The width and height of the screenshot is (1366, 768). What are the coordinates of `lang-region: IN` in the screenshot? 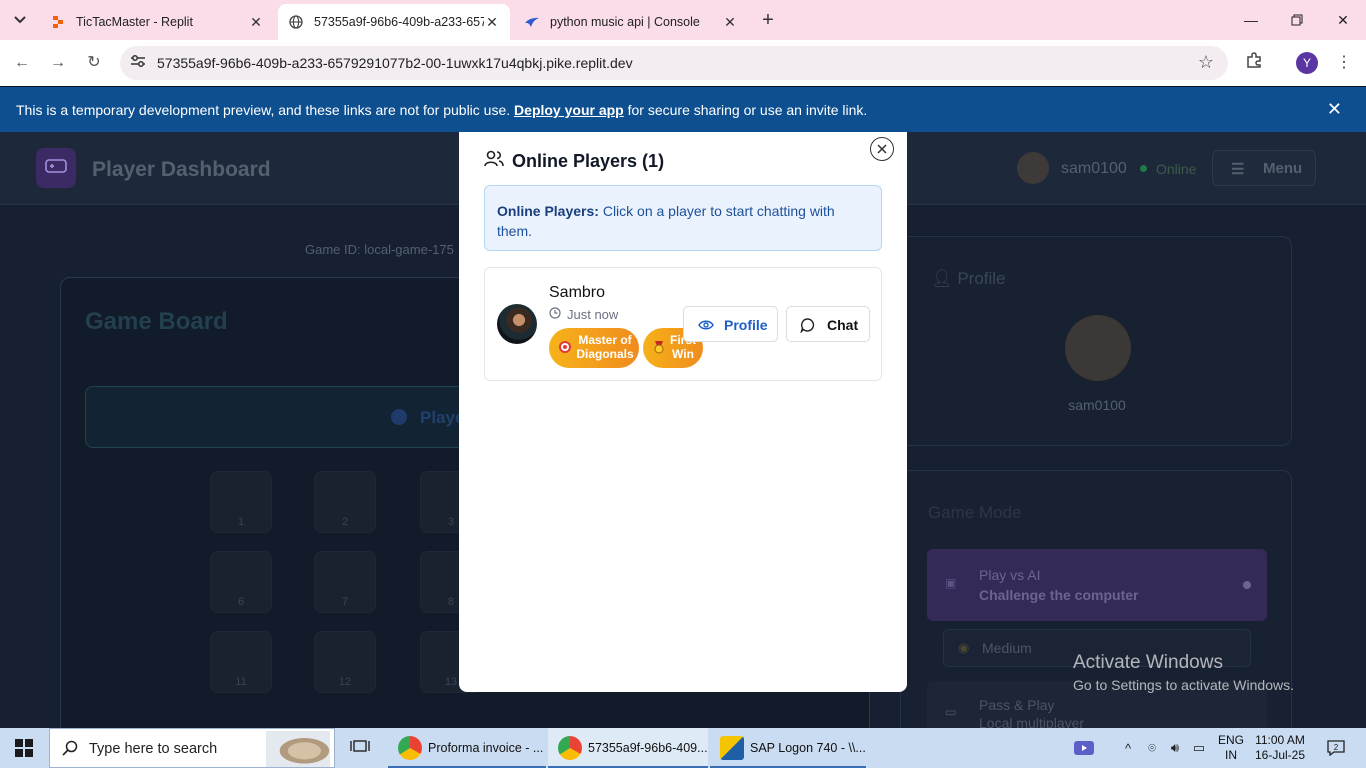 It's located at (1231, 755).